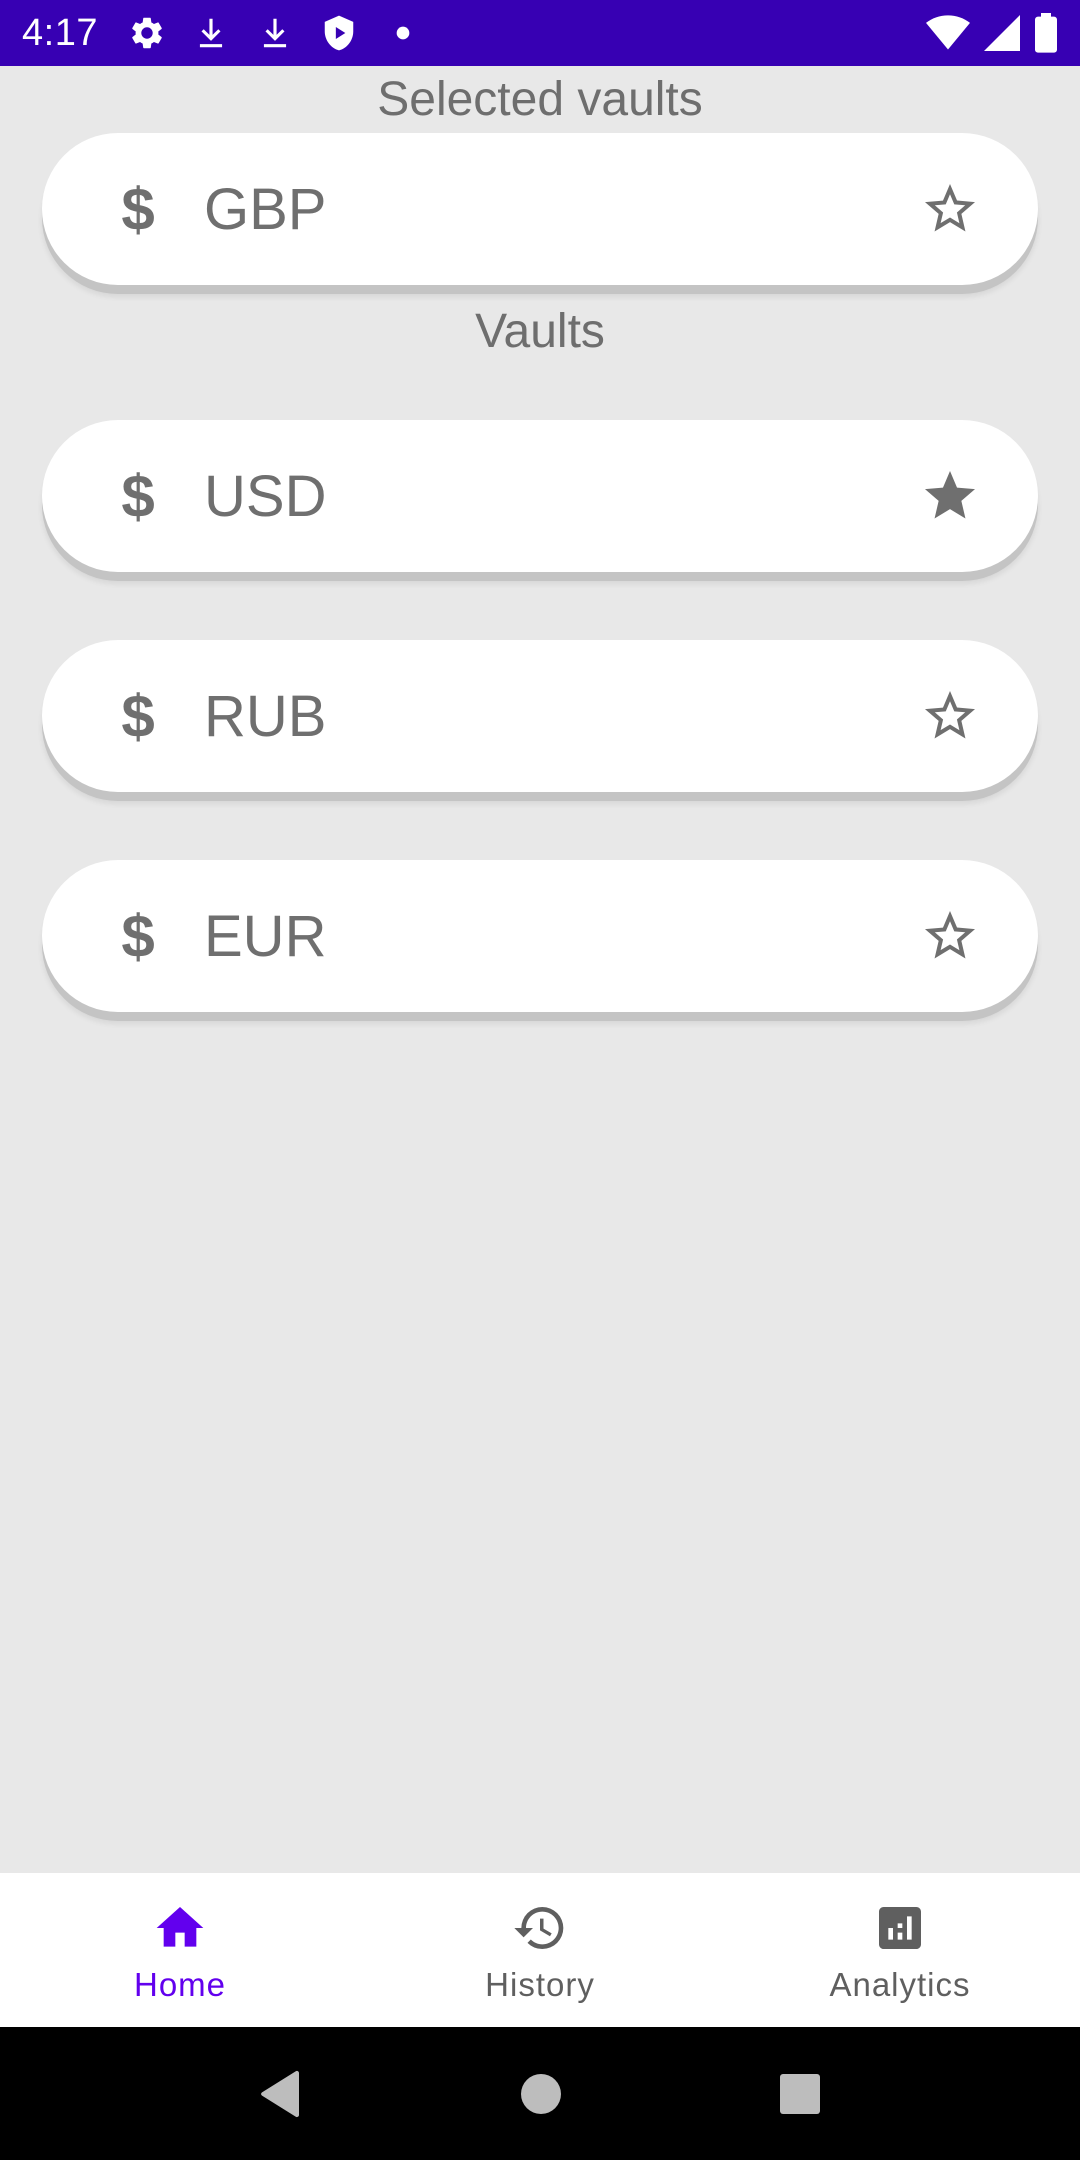 This screenshot has height=2160, width=1080. I want to click on bottom-navigation: Home History Analytics, so click(540, 1950).